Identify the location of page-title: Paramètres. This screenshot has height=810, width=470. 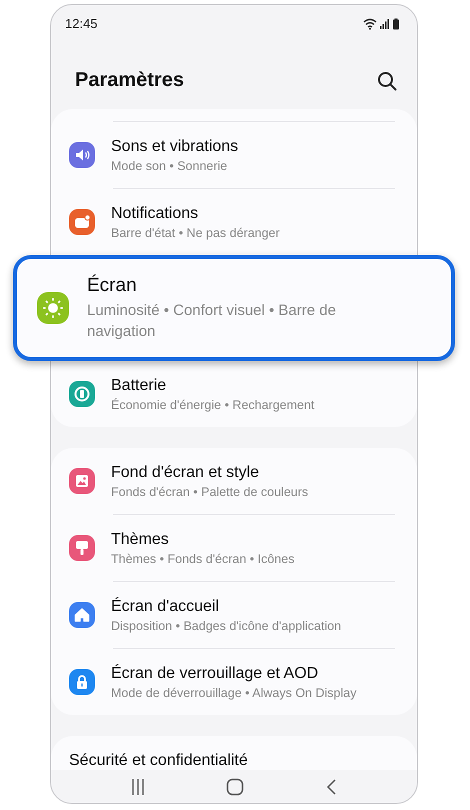
(129, 80).